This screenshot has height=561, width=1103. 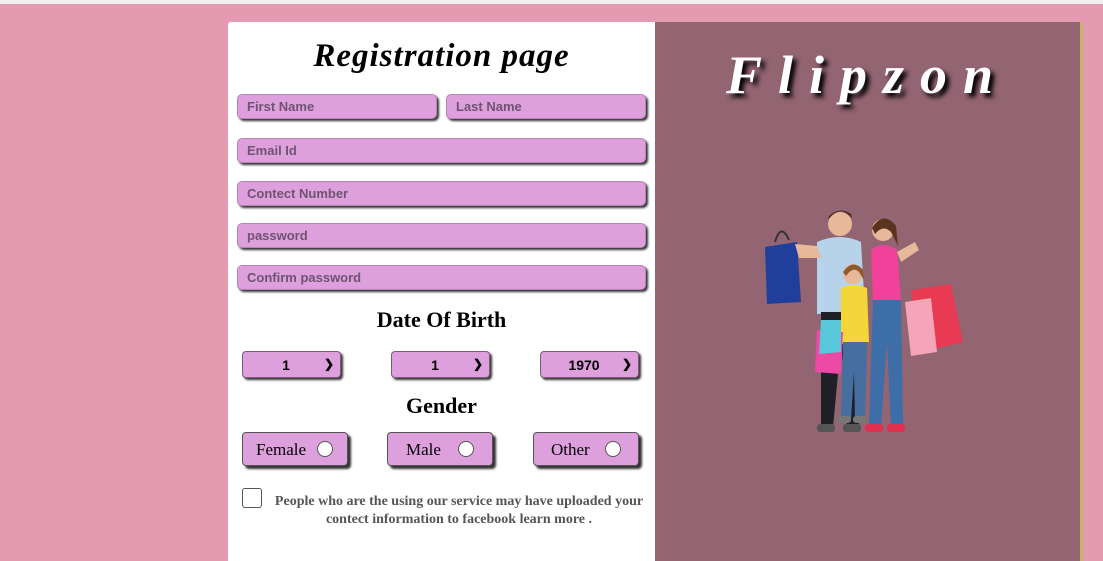 I want to click on contact-number-input, so click(x=441, y=193).